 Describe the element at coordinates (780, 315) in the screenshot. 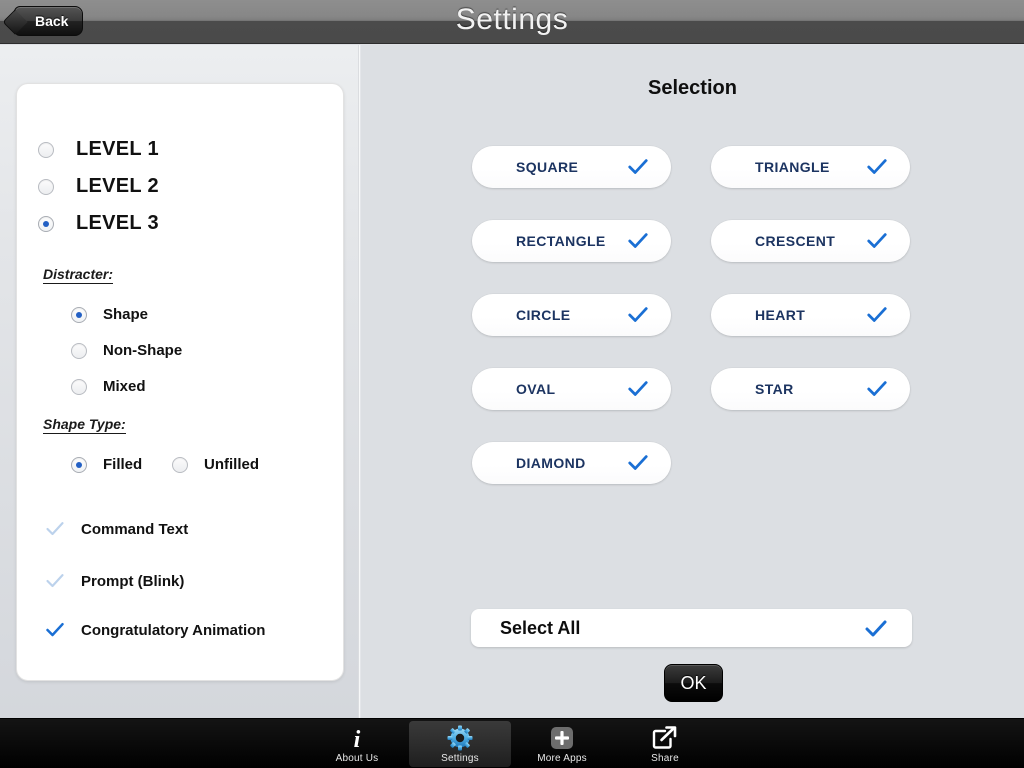

I see `shape-button-label: HEART` at that location.